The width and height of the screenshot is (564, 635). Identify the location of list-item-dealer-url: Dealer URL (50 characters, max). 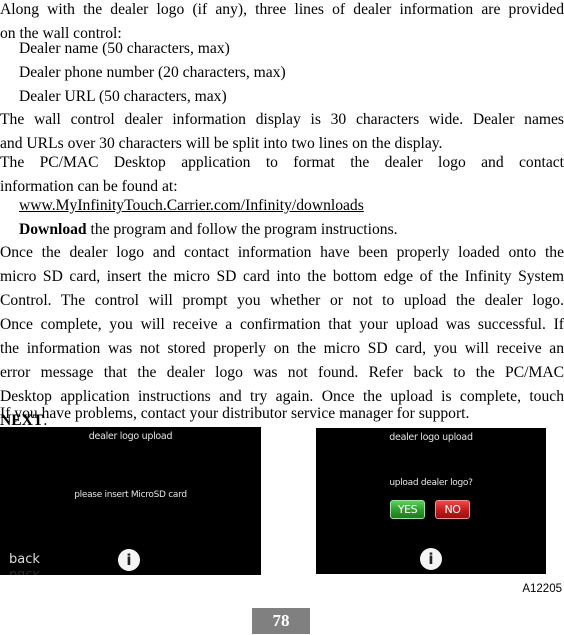
(123, 96).